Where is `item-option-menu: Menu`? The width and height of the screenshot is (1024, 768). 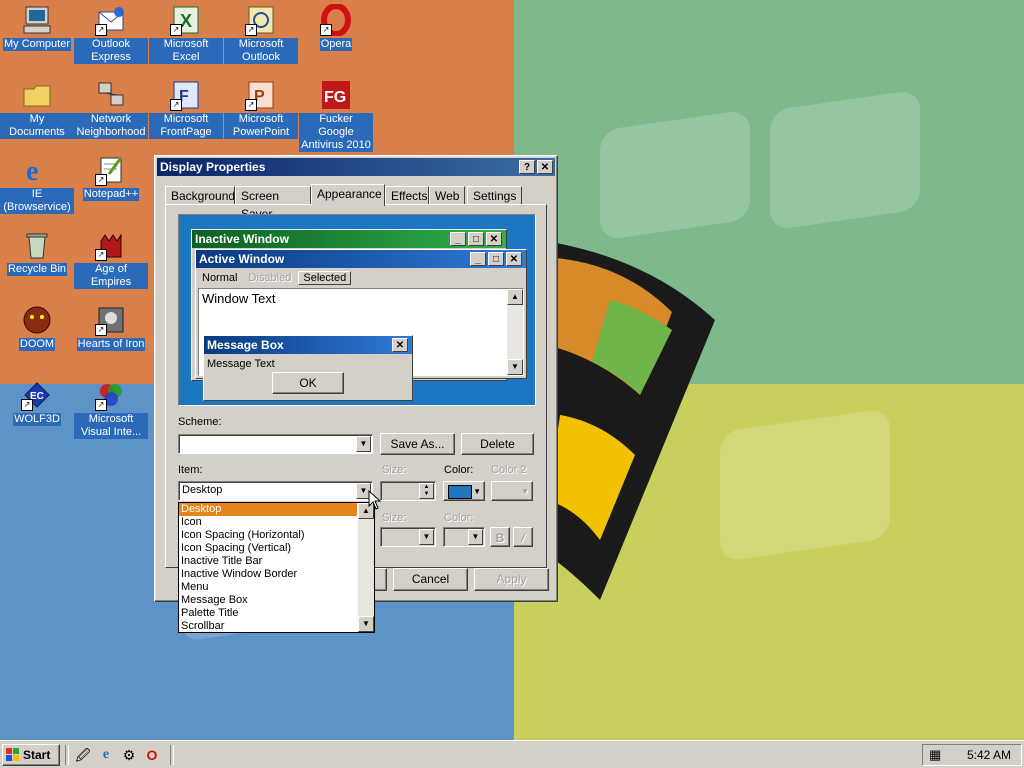 item-option-menu: Menu is located at coordinates (268, 587).